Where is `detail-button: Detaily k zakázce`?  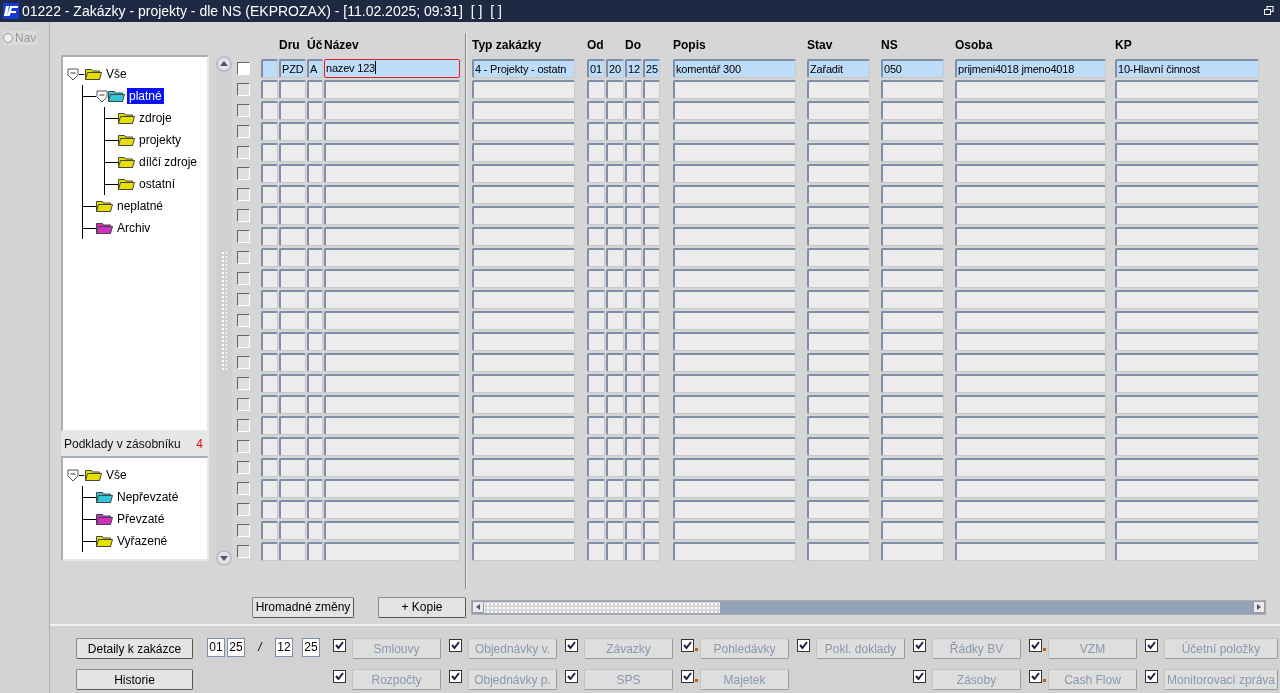
detail-button: Detaily k zakázce is located at coordinates (134, 648).